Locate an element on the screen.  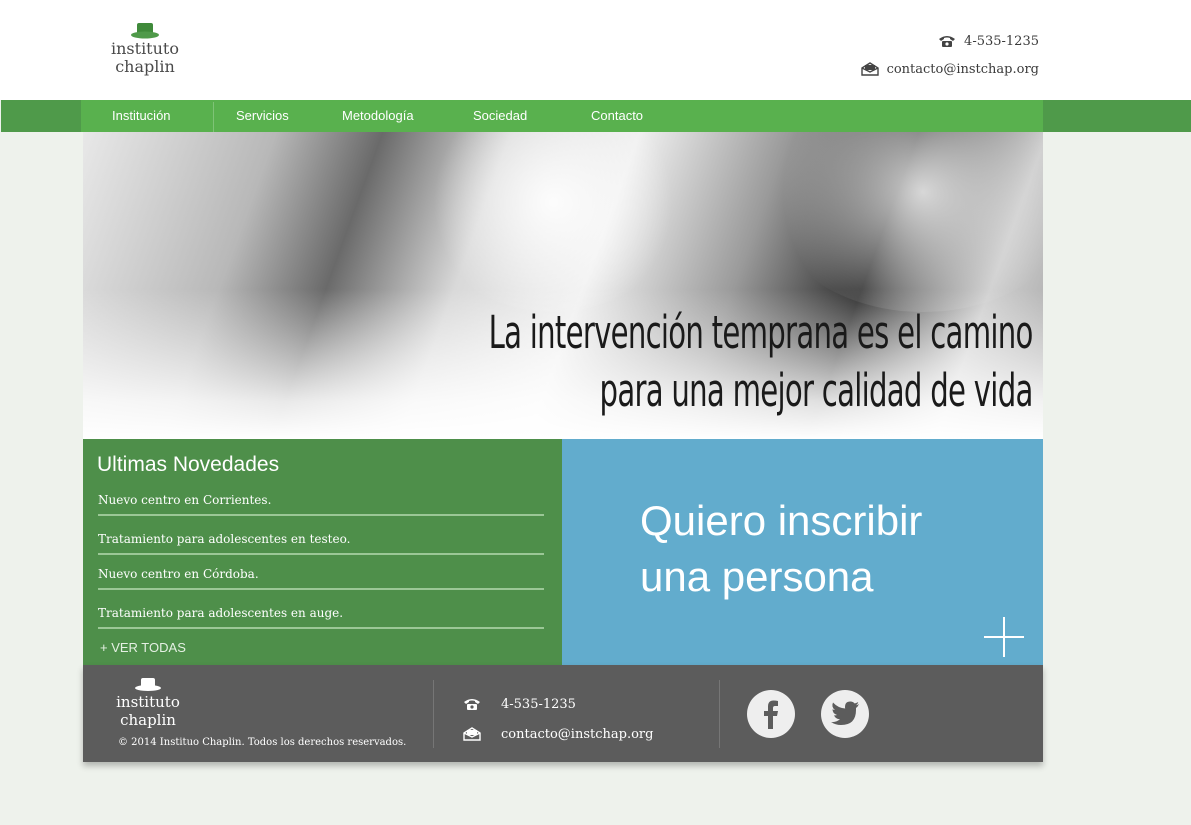
logo: instituto chaplin is located at coordinates (145, 49).